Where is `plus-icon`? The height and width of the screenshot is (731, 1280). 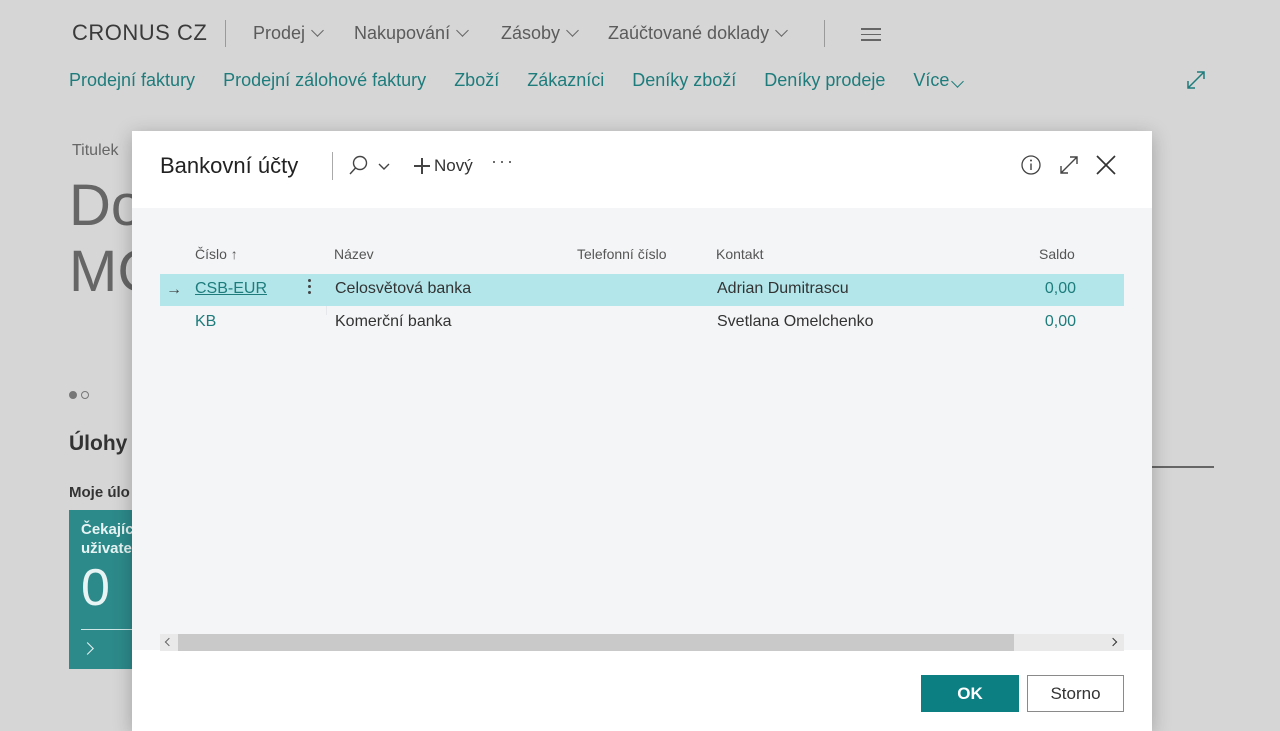
plus-icon is located at coordinates (422, 166).